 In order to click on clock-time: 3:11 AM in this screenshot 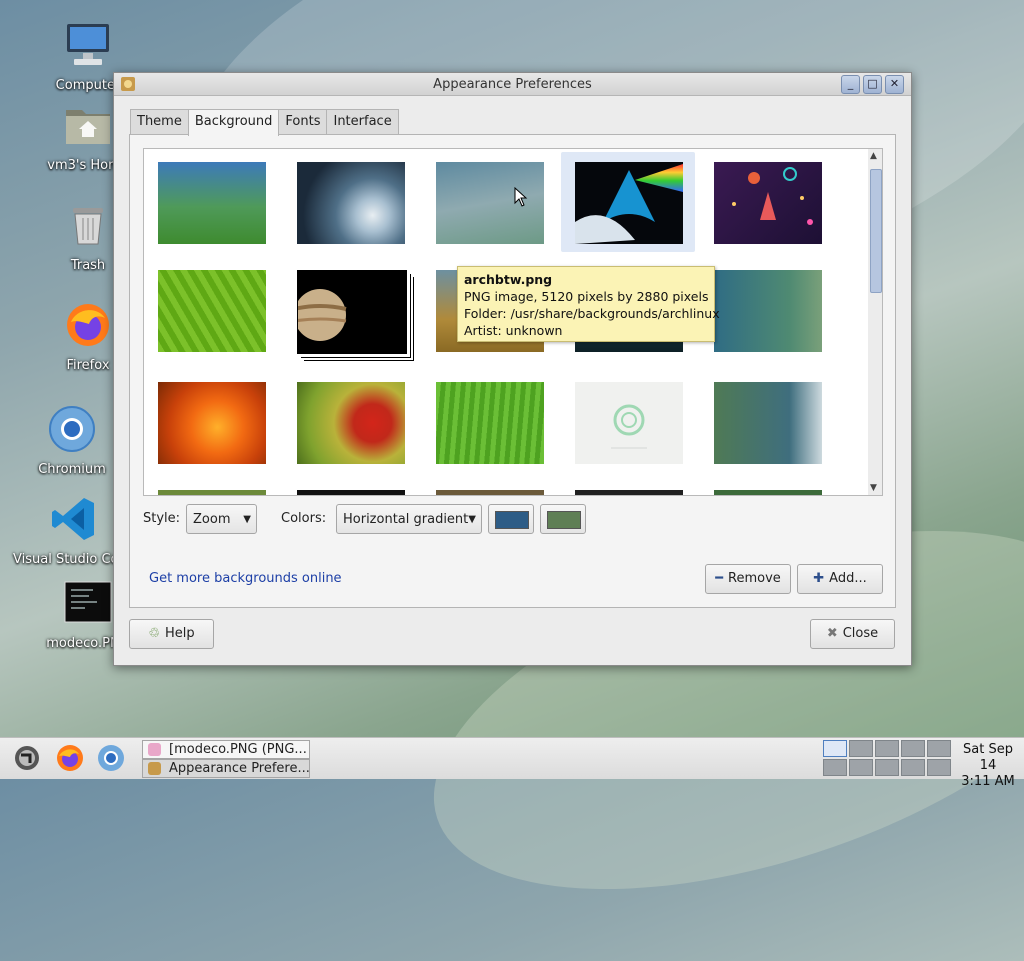, I will do `click(988, 781)`.